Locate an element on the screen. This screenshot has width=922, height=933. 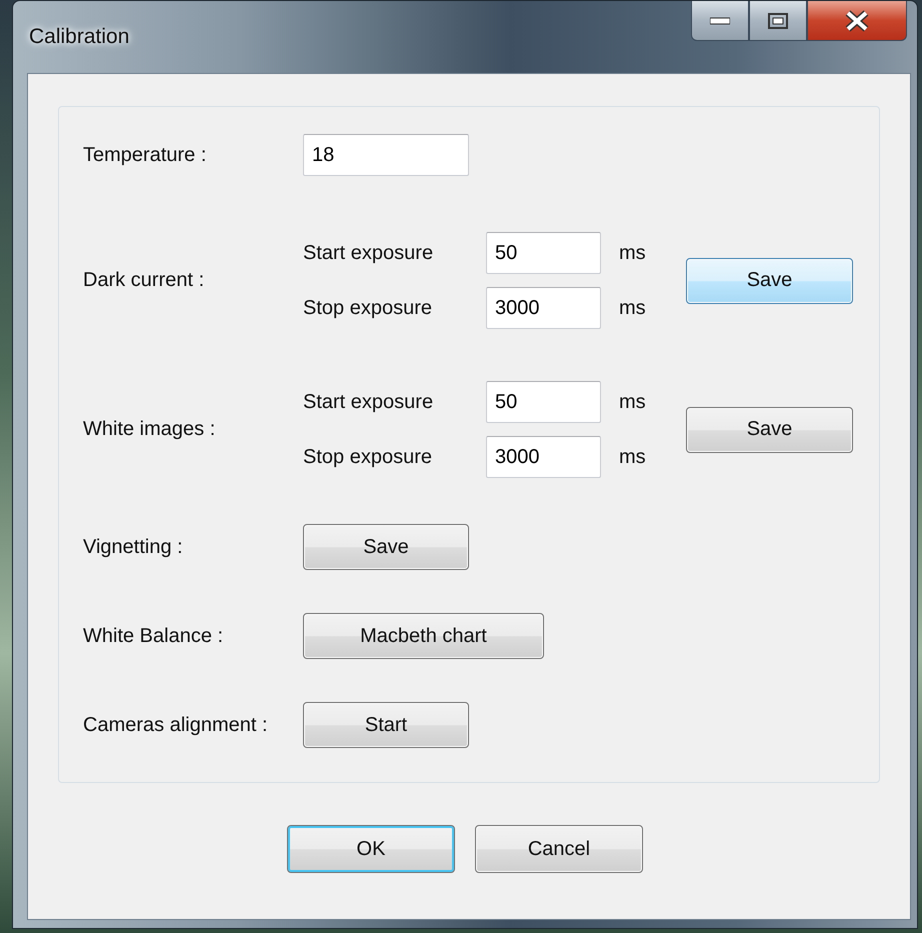
maximize-icon is located at coordinates (778, 20).